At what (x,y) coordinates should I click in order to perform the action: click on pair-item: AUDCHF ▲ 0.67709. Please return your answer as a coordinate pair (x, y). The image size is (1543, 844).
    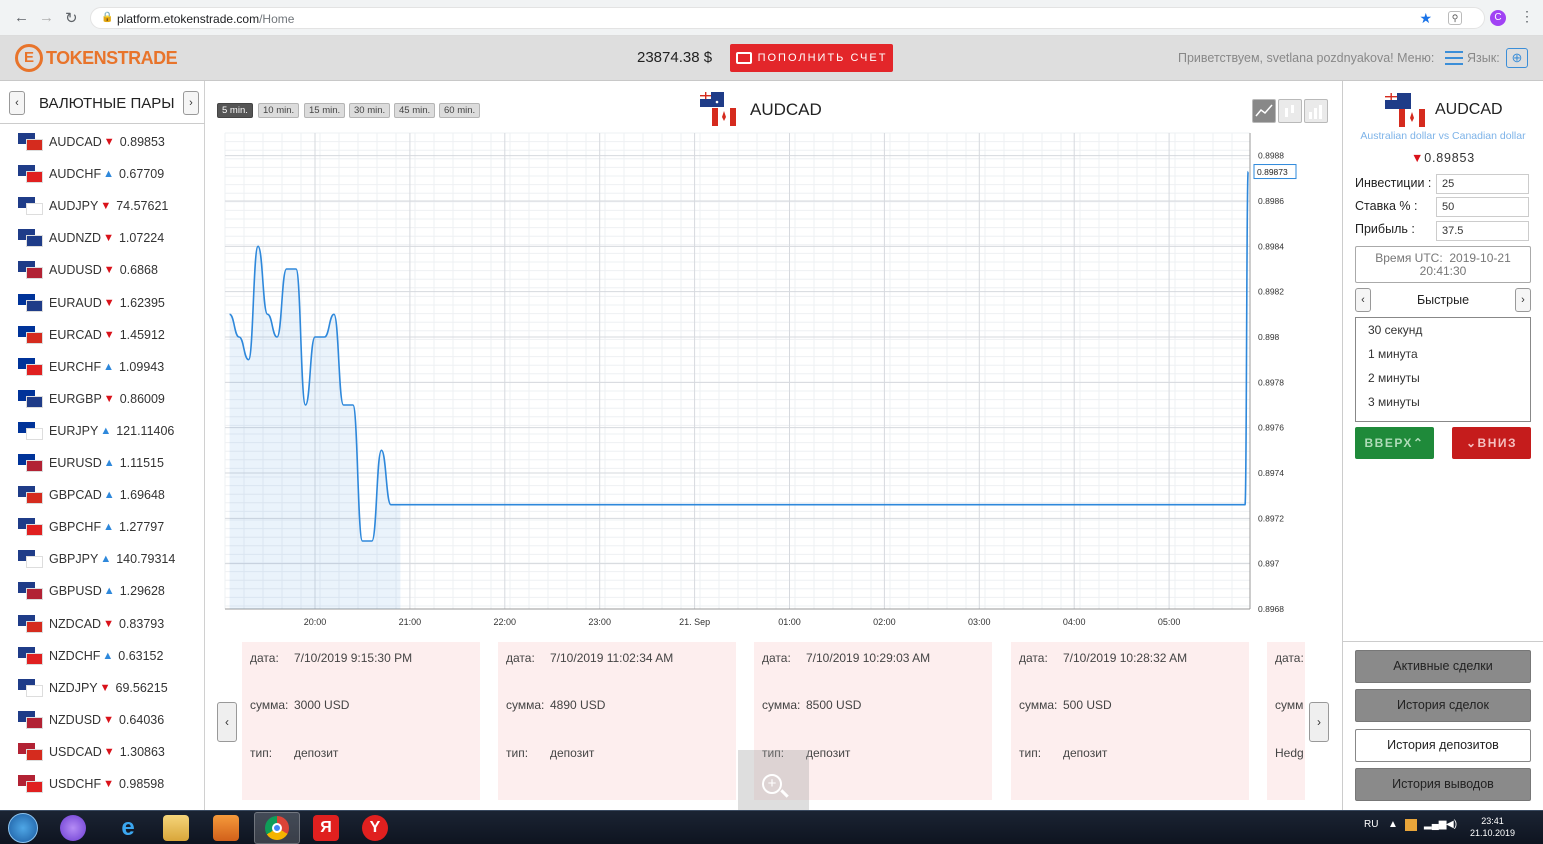
    Looking at the image, I should click on (91, 174).